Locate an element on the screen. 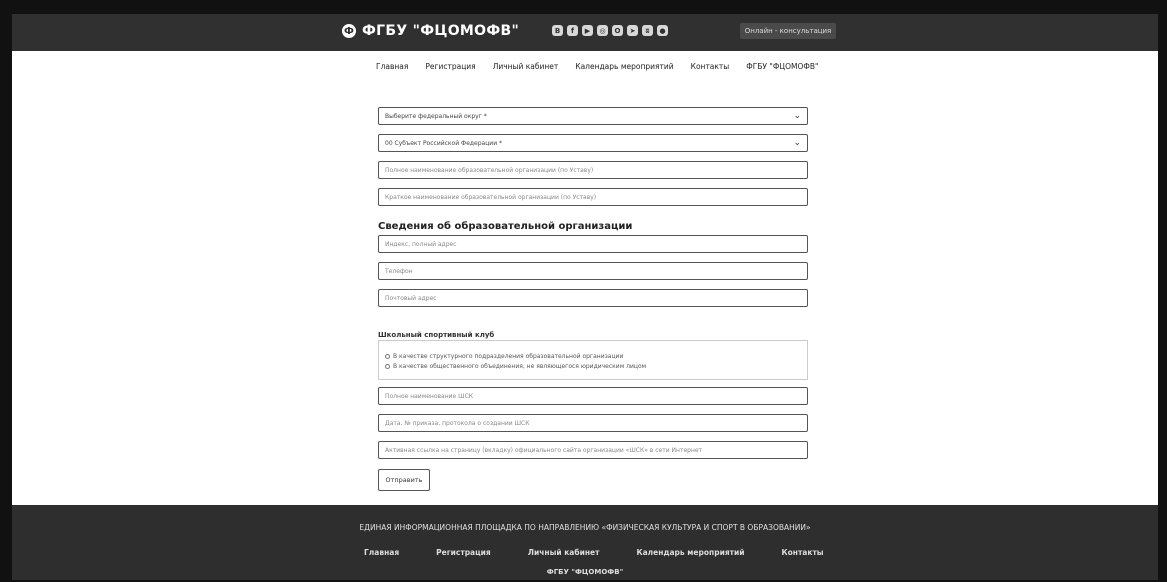  logo: Ф ФГБУ "ФЦОМОФВ" is located at coordinates (430, 31).